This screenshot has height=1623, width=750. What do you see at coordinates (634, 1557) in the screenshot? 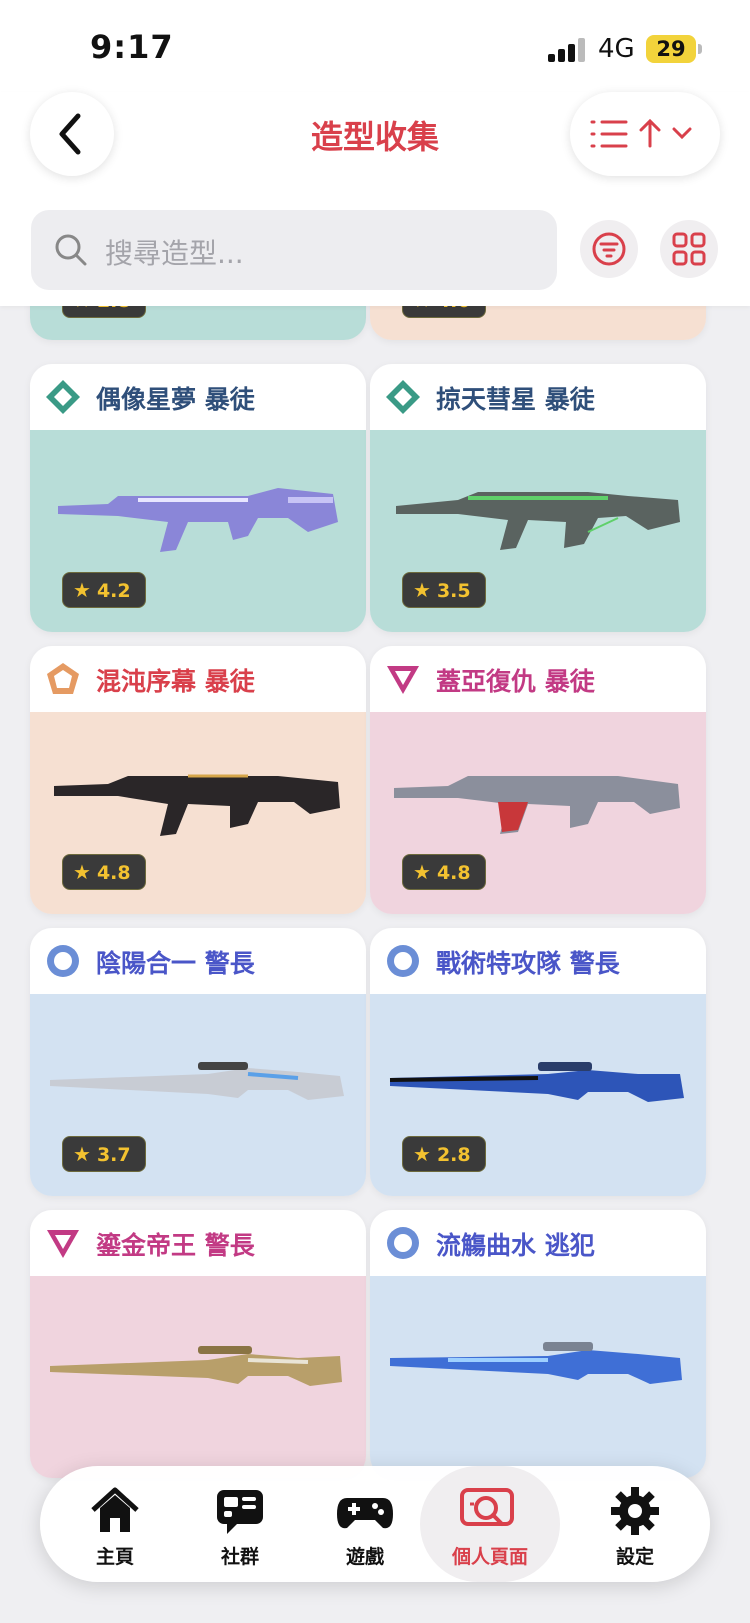
I see `tab-label: 設定` at bounding box center [634, 1557].